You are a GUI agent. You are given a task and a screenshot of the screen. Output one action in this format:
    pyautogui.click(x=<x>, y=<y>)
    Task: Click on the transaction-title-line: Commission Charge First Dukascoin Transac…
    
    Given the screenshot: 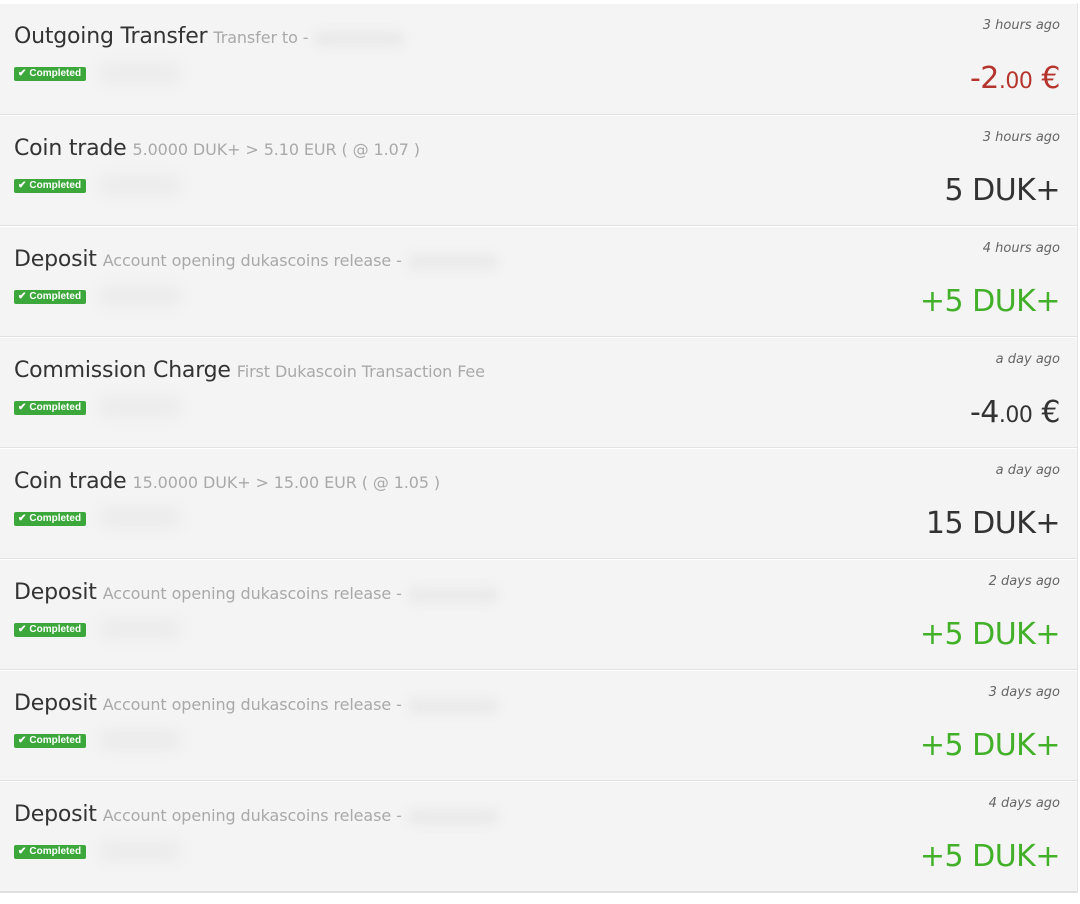 What is the action you would take?
    pyautogui.click(x=249, y=370)
    